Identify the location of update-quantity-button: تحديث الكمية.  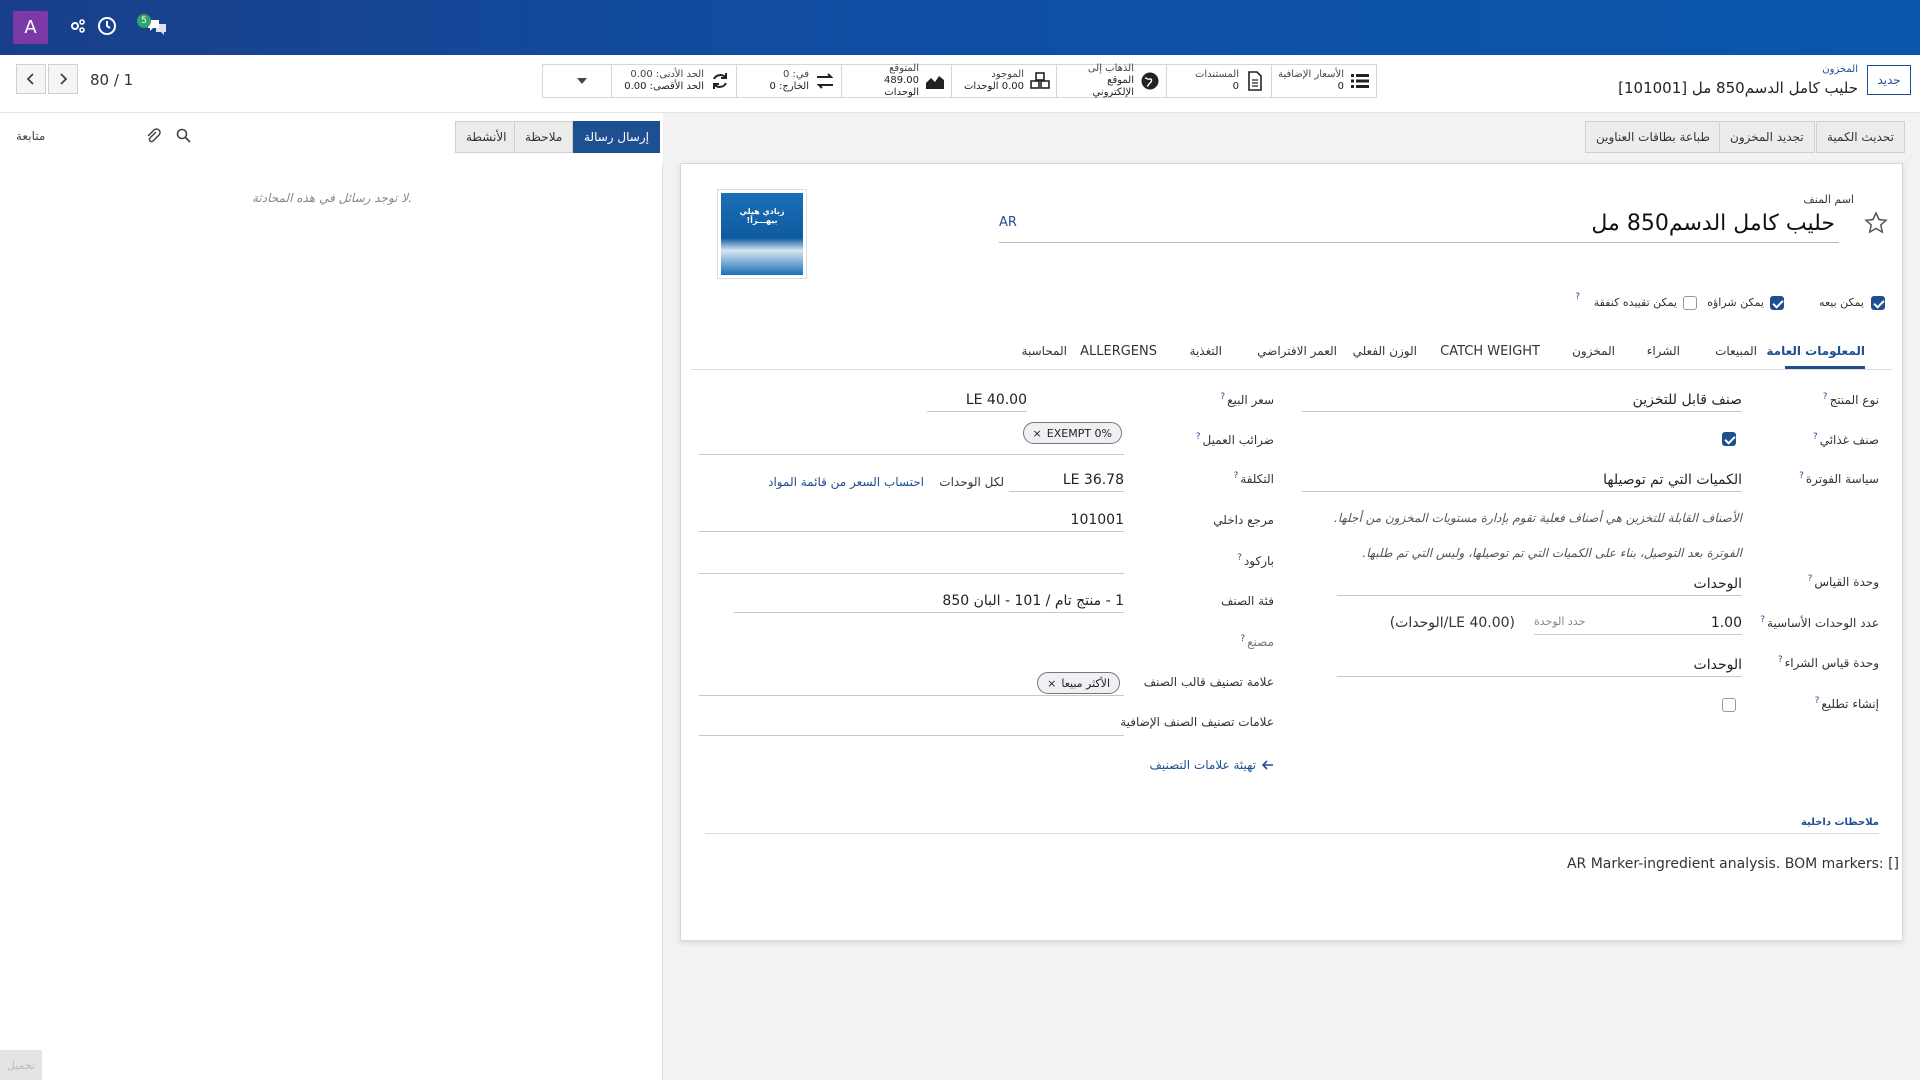
(1860, 137).